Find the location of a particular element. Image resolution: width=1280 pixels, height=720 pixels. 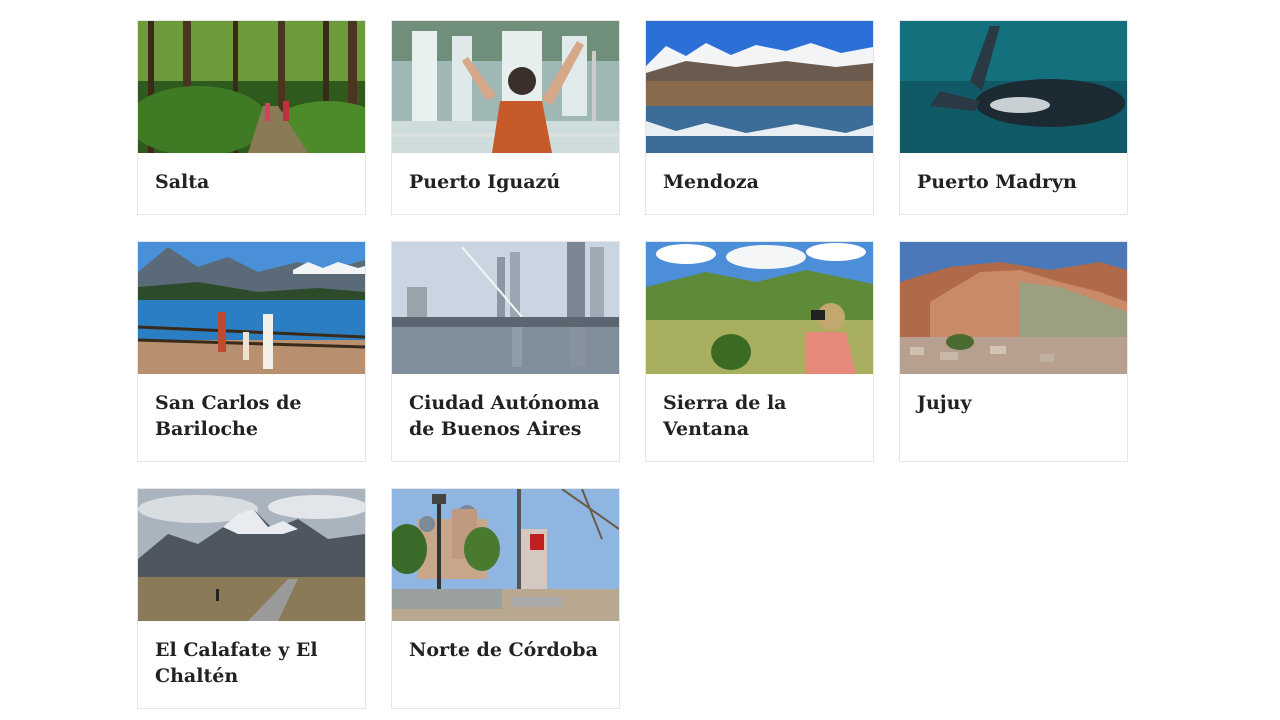

lake-viewpoint-photo is located at coordinates (251, 308).